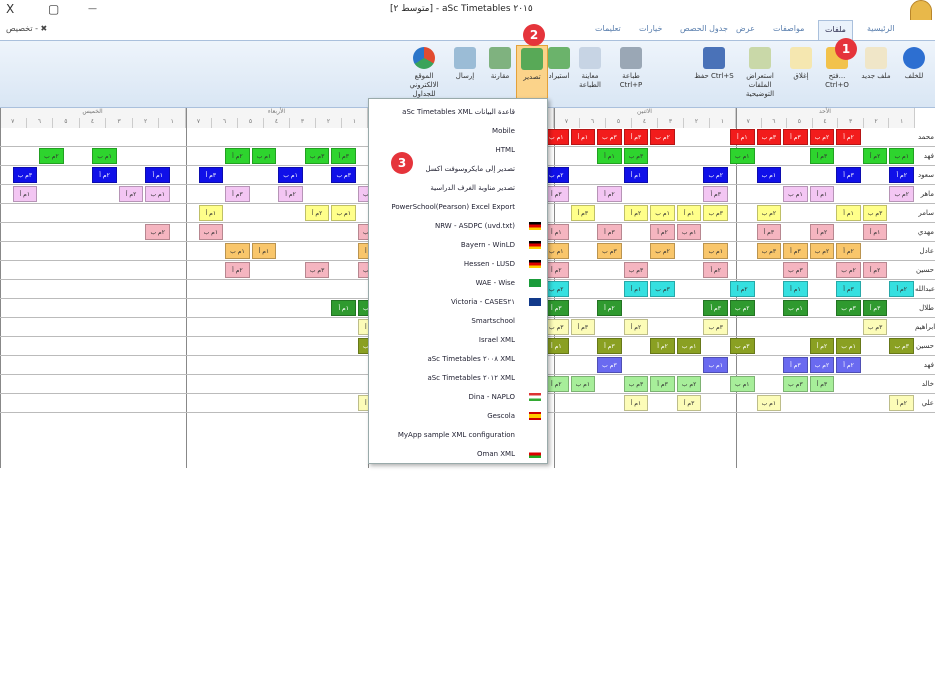 The width and height of the screenshot is (935, 692). What do you see at coordinates (835, 30) in the screenshot?
I see `tab-files: ملفات` at bounding box center [835, 30].